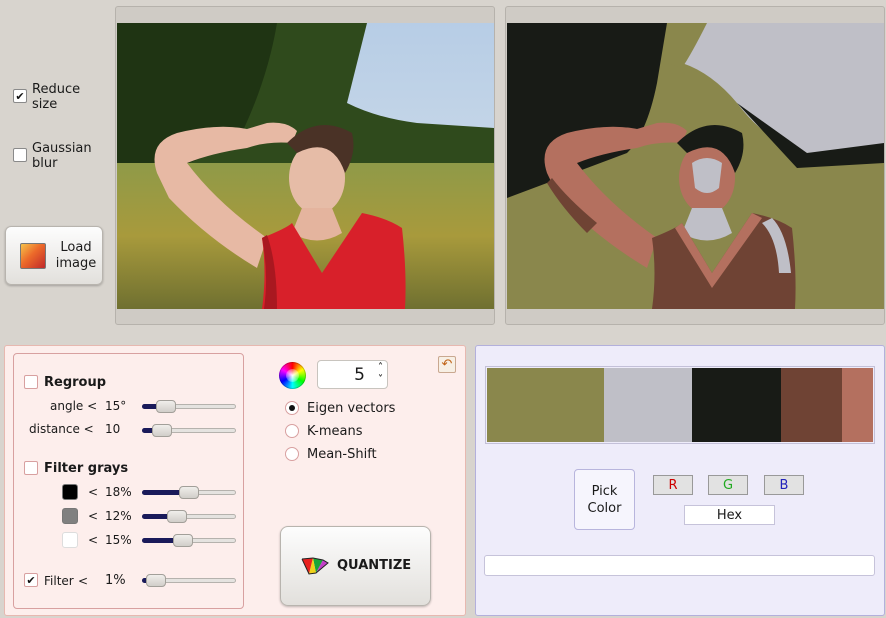  What do you see at coordinates (61, 429) in the screenshot?
I see `distance-label: distance <` at bounding box center [61, 429].